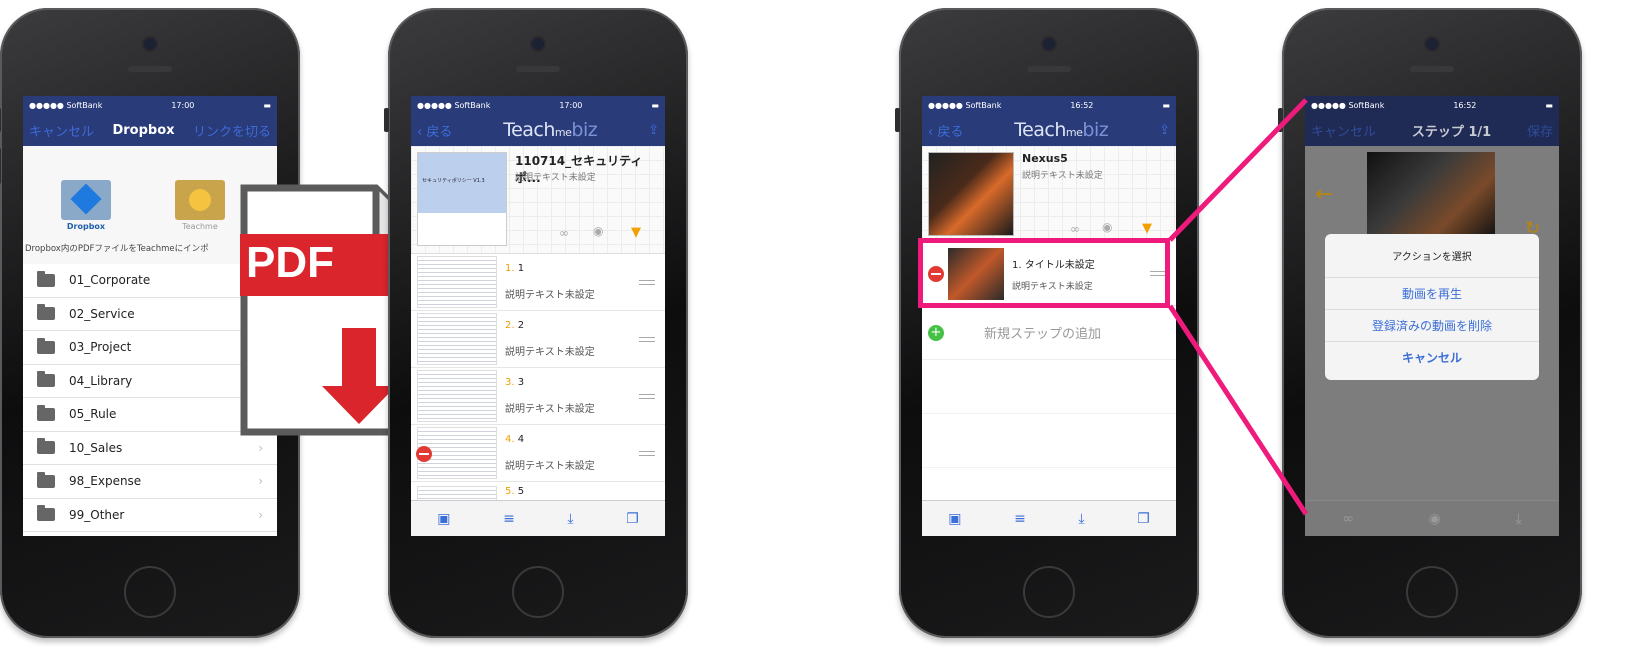  What do you see at coordinates (101, 380) in the screenshot?
I see `folder-name: 04_Library` at bounding box center [101, 380].